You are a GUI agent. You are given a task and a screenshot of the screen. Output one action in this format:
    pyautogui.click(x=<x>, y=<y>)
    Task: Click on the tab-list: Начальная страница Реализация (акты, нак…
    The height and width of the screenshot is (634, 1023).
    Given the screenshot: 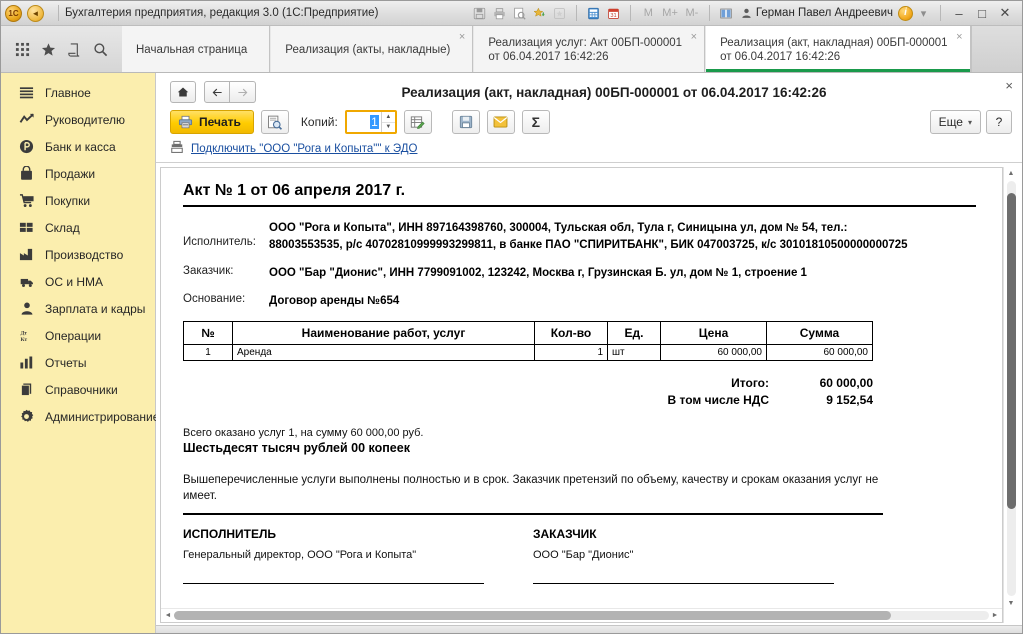 What is the action you would take?
    pyautogui.click(x=572, y=49)
    